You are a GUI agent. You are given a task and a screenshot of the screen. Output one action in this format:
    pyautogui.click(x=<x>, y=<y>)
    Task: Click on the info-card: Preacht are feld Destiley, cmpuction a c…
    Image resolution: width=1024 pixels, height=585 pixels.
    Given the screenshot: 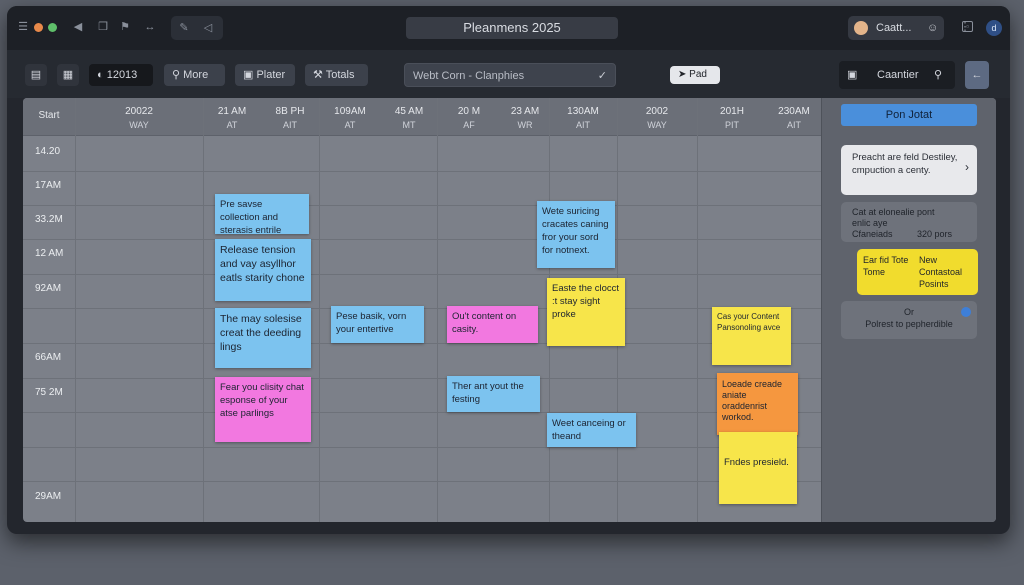 What is the action you would take?
    pyautogui.click(x=909, y=170)
    